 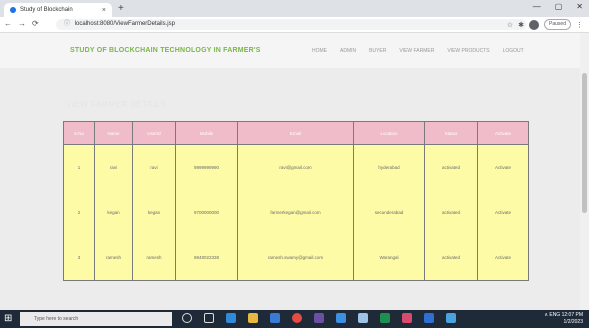 I want to click on menu-view-products: VIEW PRODUCTS, so click(x=468, y=51).